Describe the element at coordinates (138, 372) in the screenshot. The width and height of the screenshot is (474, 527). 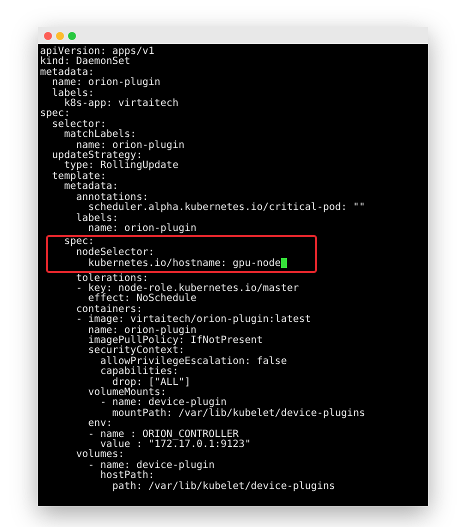
I see `code-line: capabilities:` at that location.